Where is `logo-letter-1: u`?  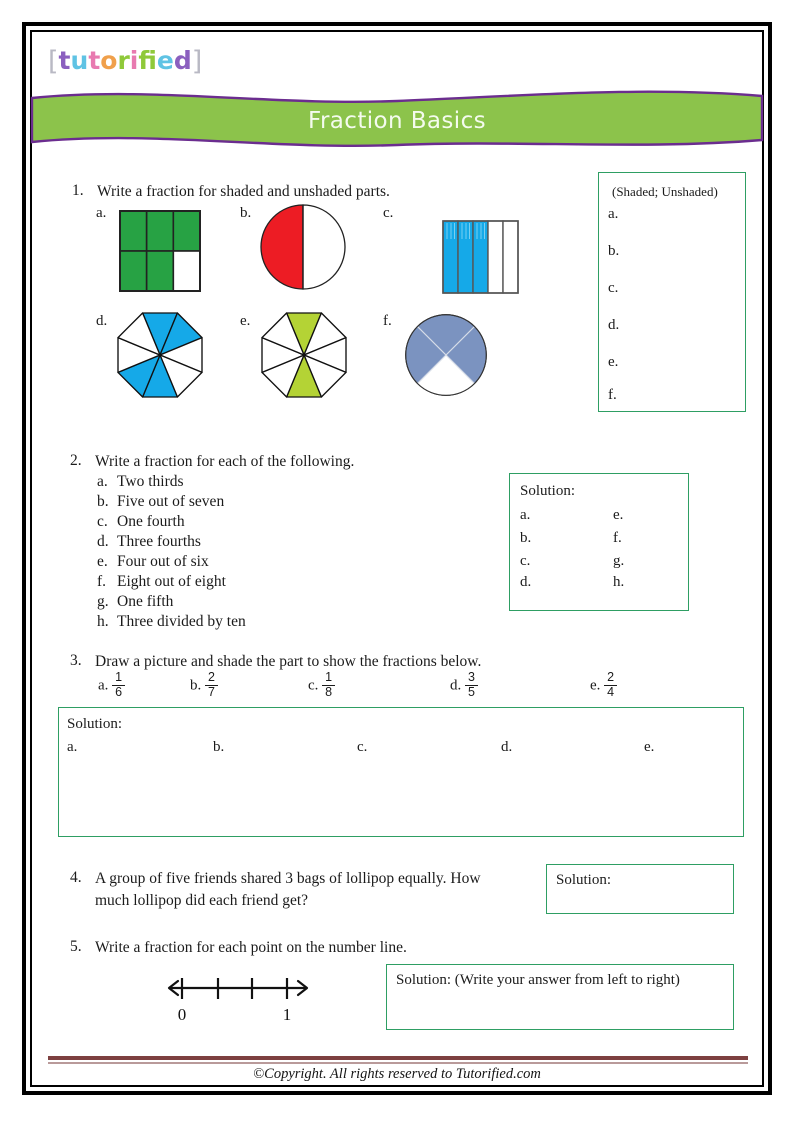
logo-letter-1: u is located at coordinates (79, 60).